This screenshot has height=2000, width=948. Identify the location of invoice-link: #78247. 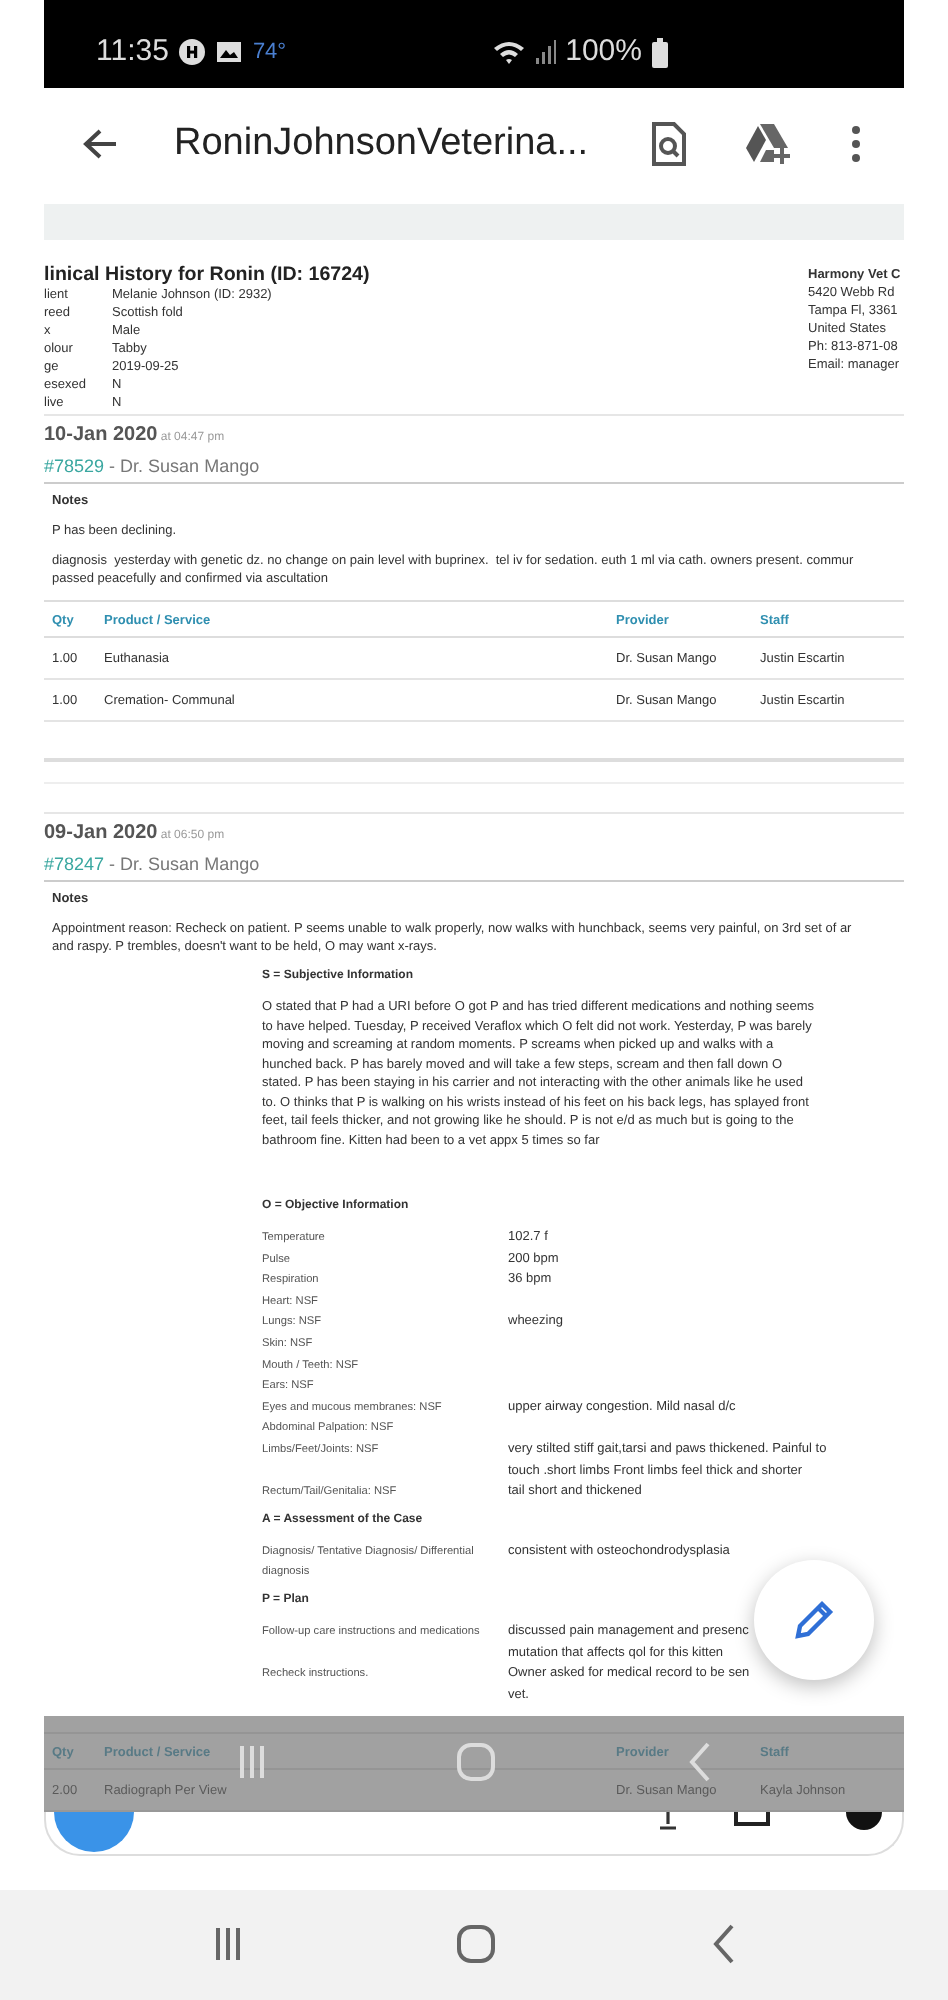
(74, 864).